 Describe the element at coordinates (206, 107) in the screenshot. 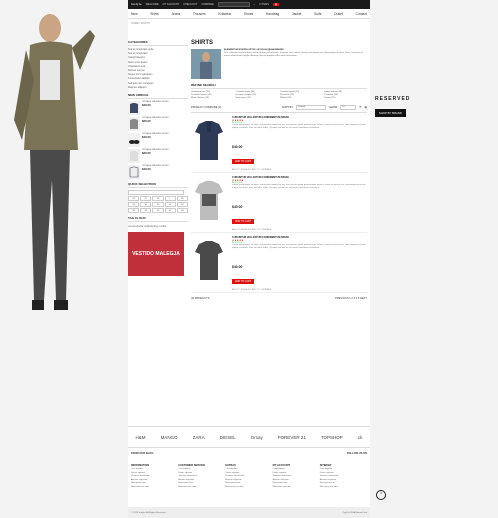

I see `compare-link: PRODUCT COMPARE (0)` at that location.